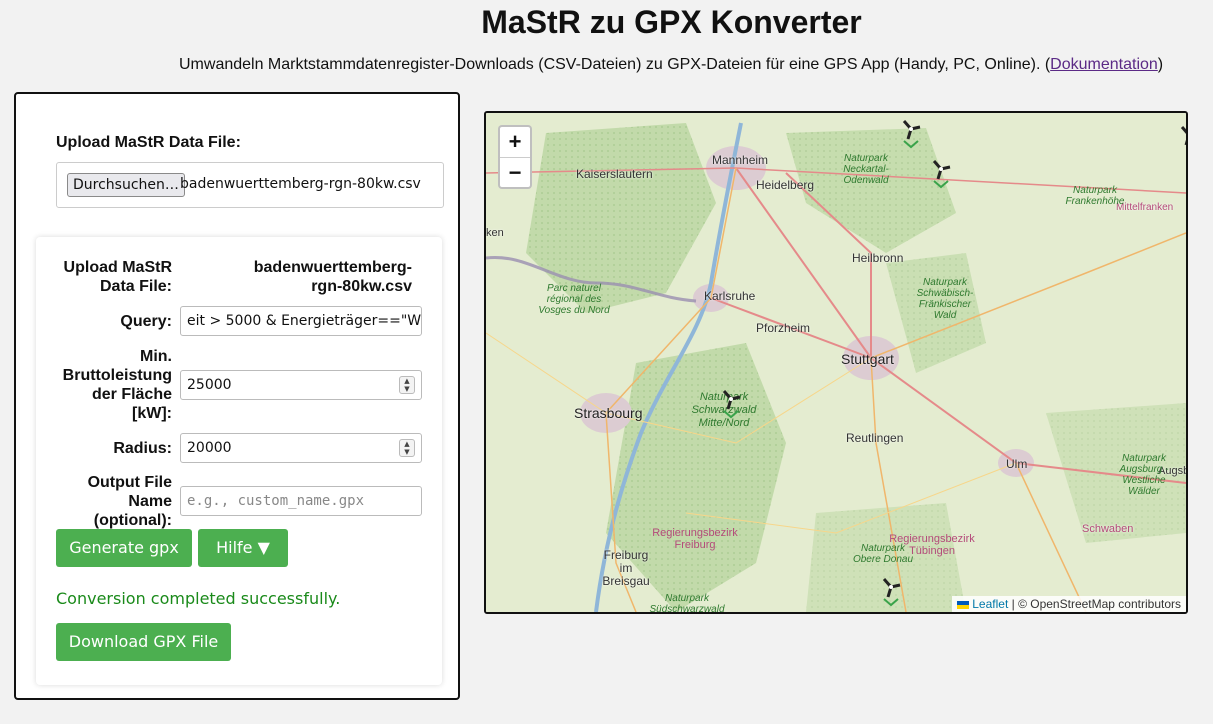  Describe the element at coordinates (875, 438) in the screenshot. I see `city-label: Reutlingen` at that location.